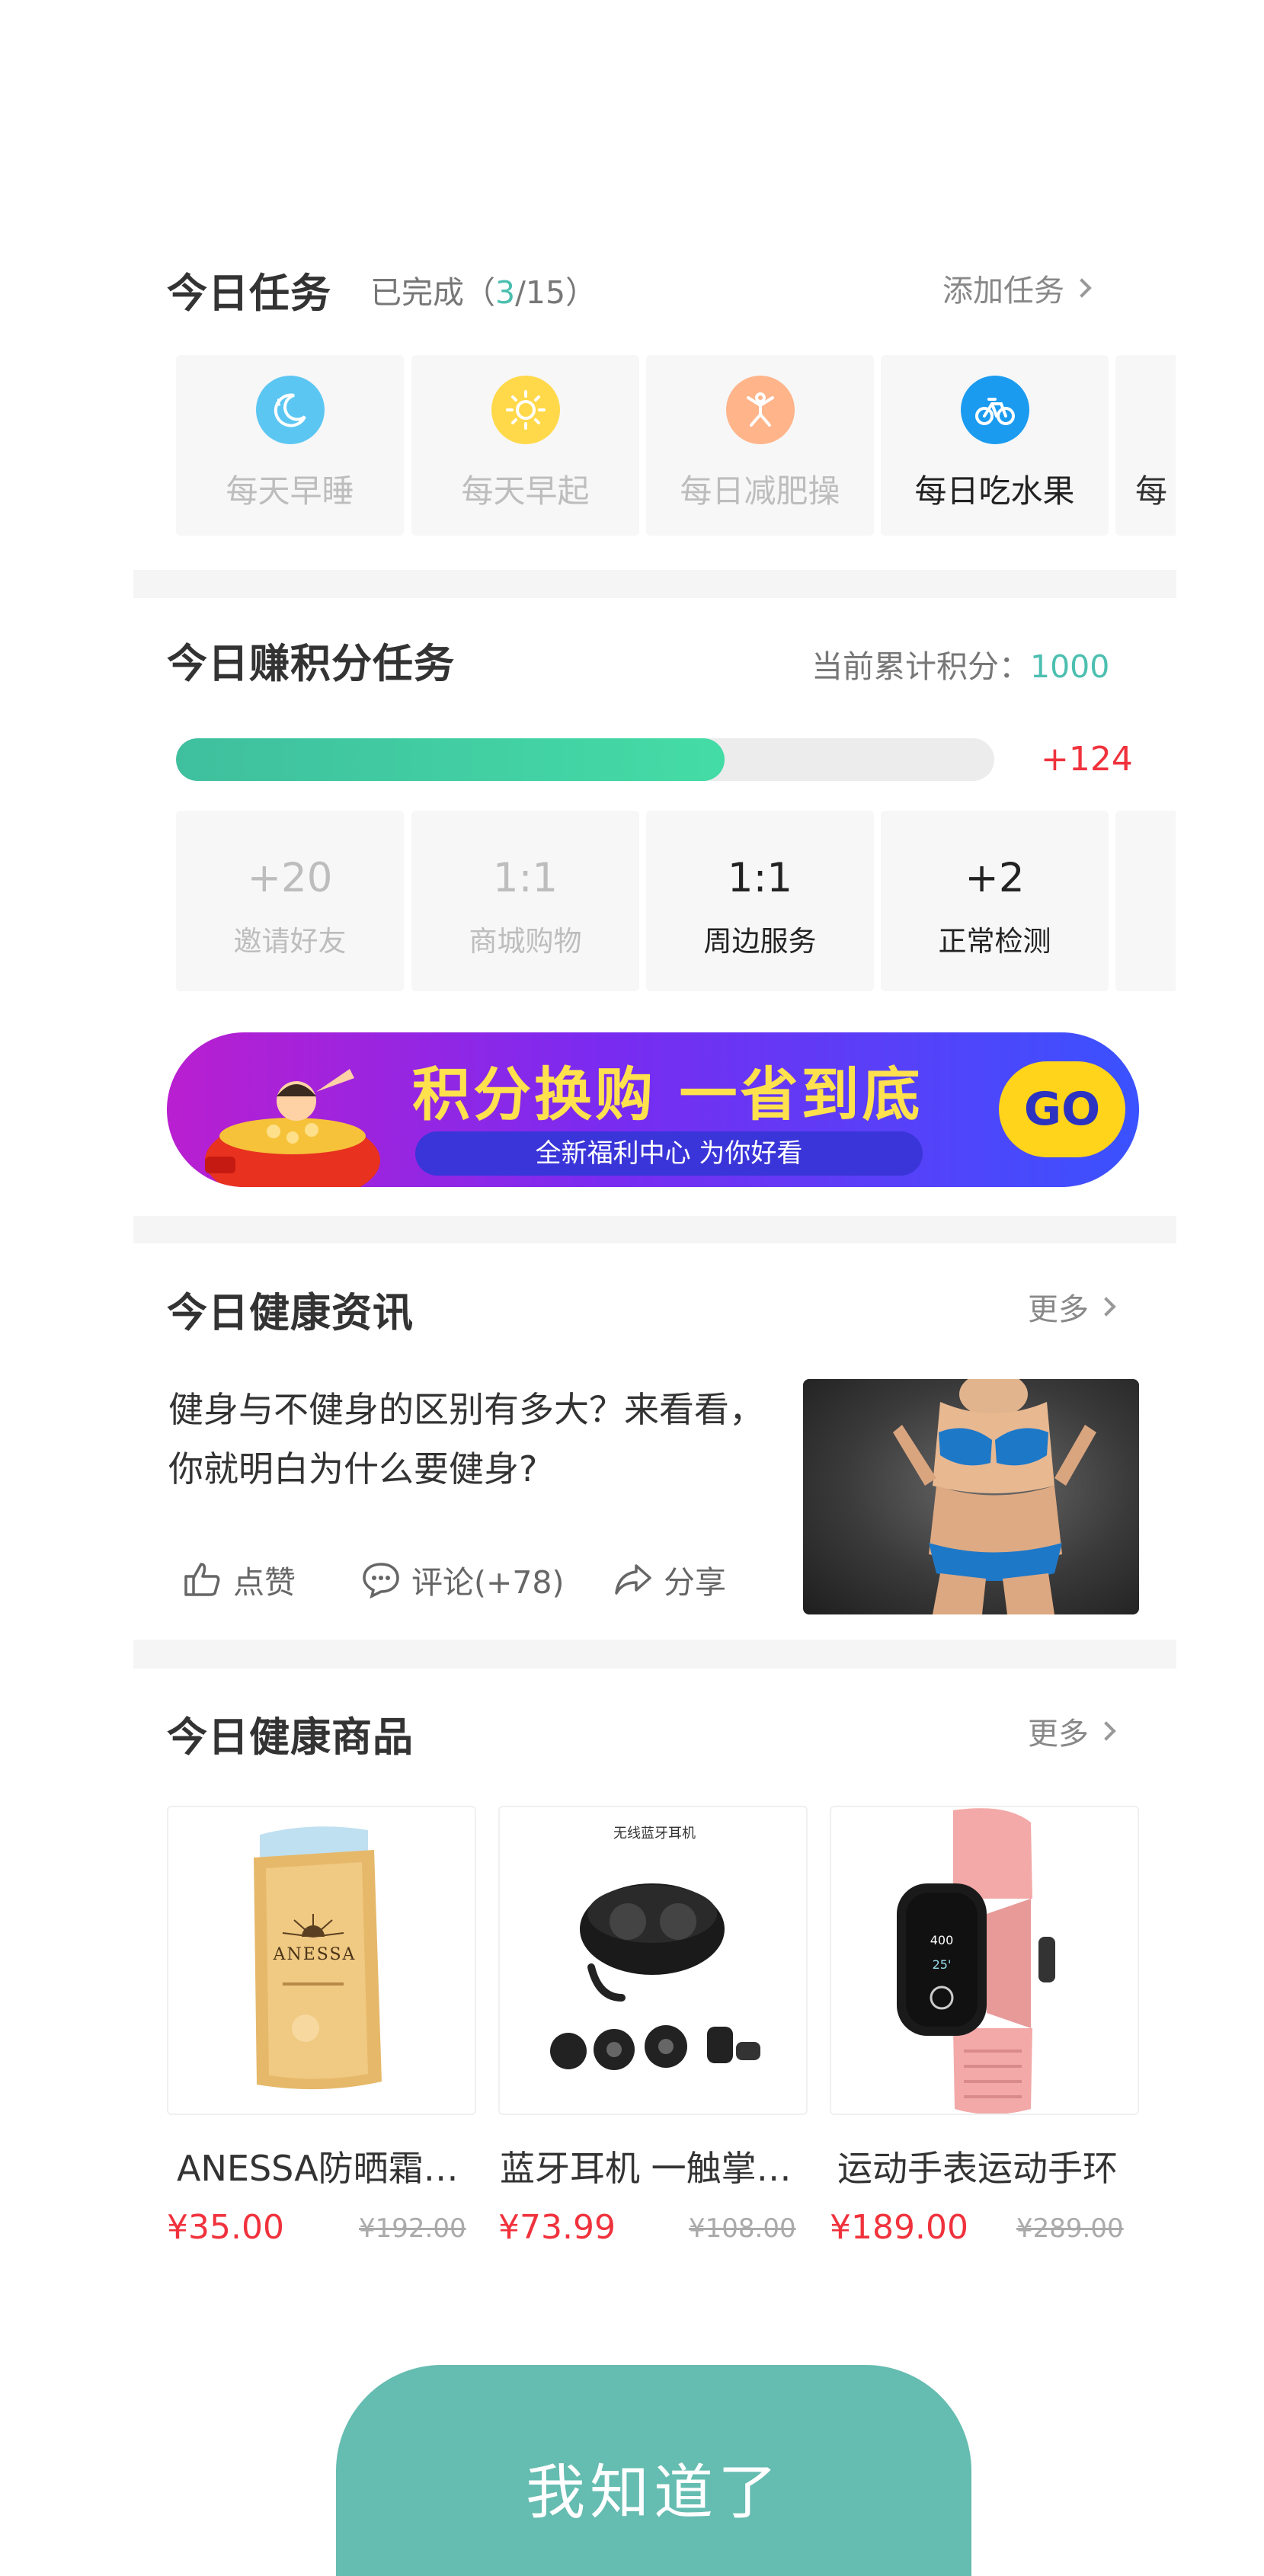  I want to click on task-card-partial: 每, so click(1145, 445).